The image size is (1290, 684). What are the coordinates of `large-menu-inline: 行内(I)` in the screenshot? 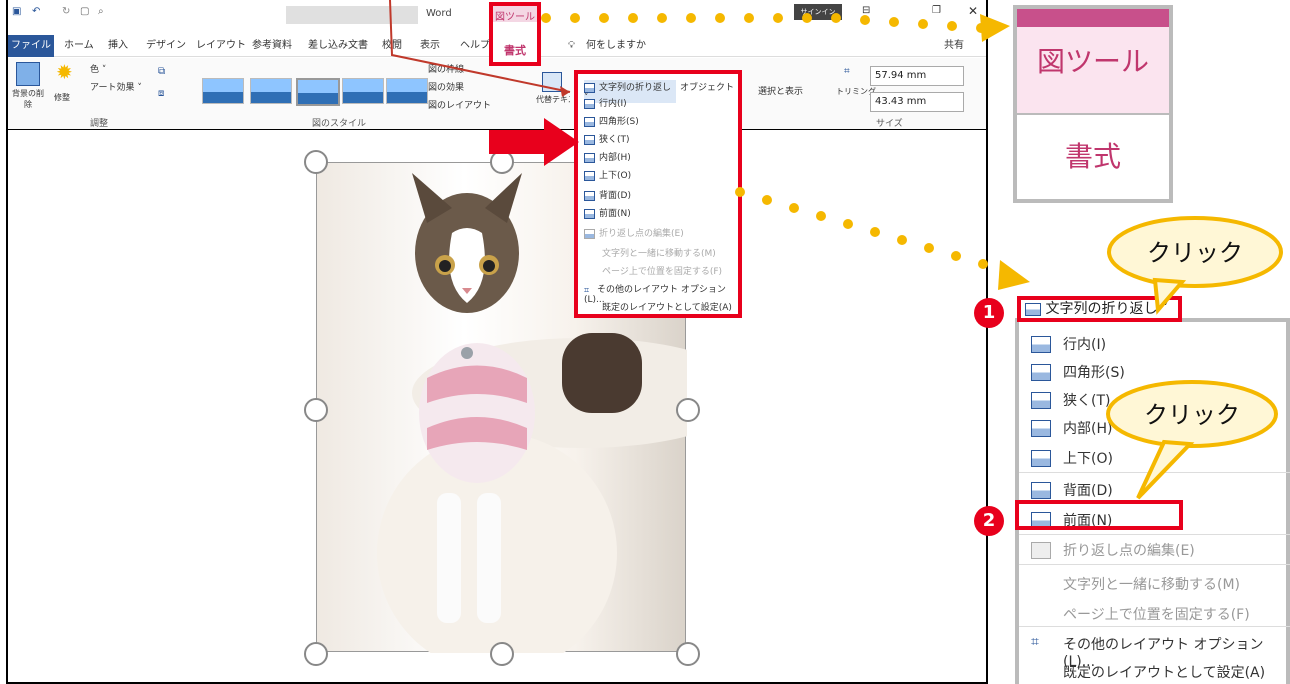 It's located at (1084, 344).